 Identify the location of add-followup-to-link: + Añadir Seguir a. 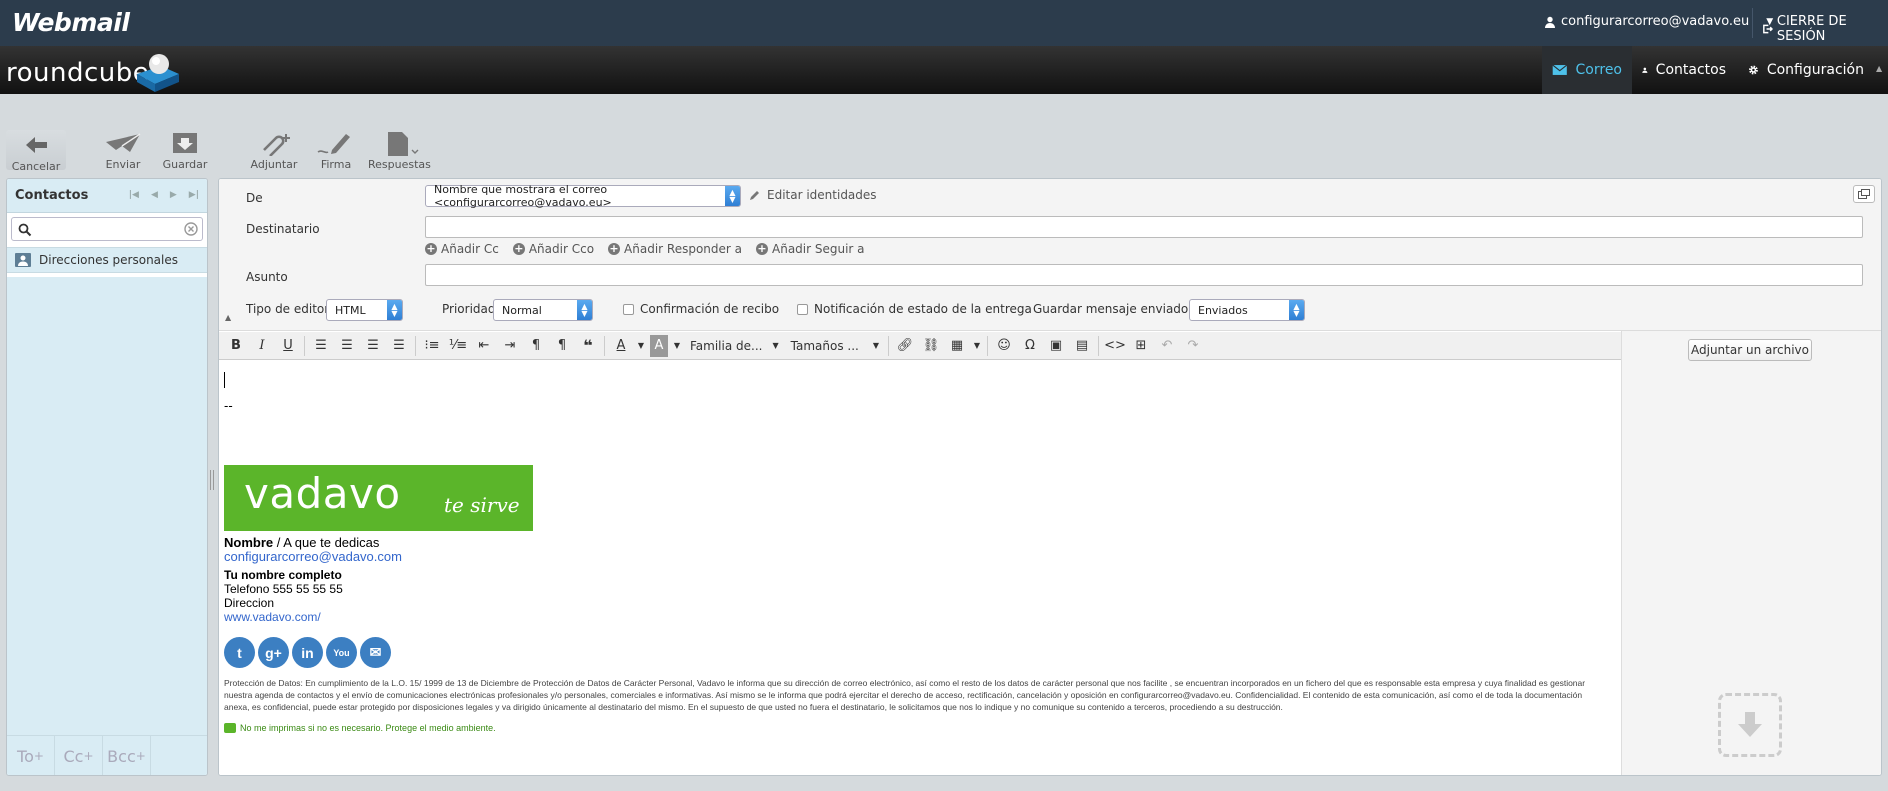
(810, 249).